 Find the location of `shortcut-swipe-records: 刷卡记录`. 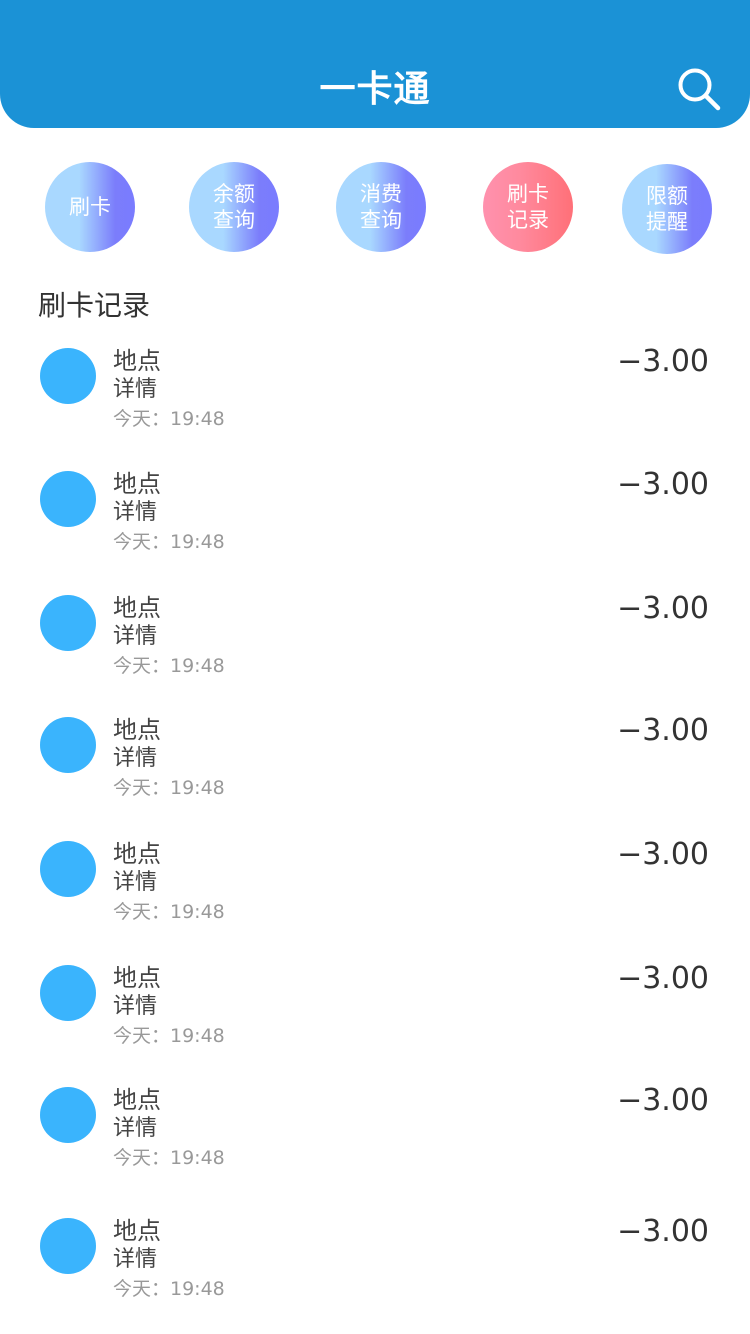

shortcut-swipe-records: 刷卡记录 is located at coordinates (528, 207).